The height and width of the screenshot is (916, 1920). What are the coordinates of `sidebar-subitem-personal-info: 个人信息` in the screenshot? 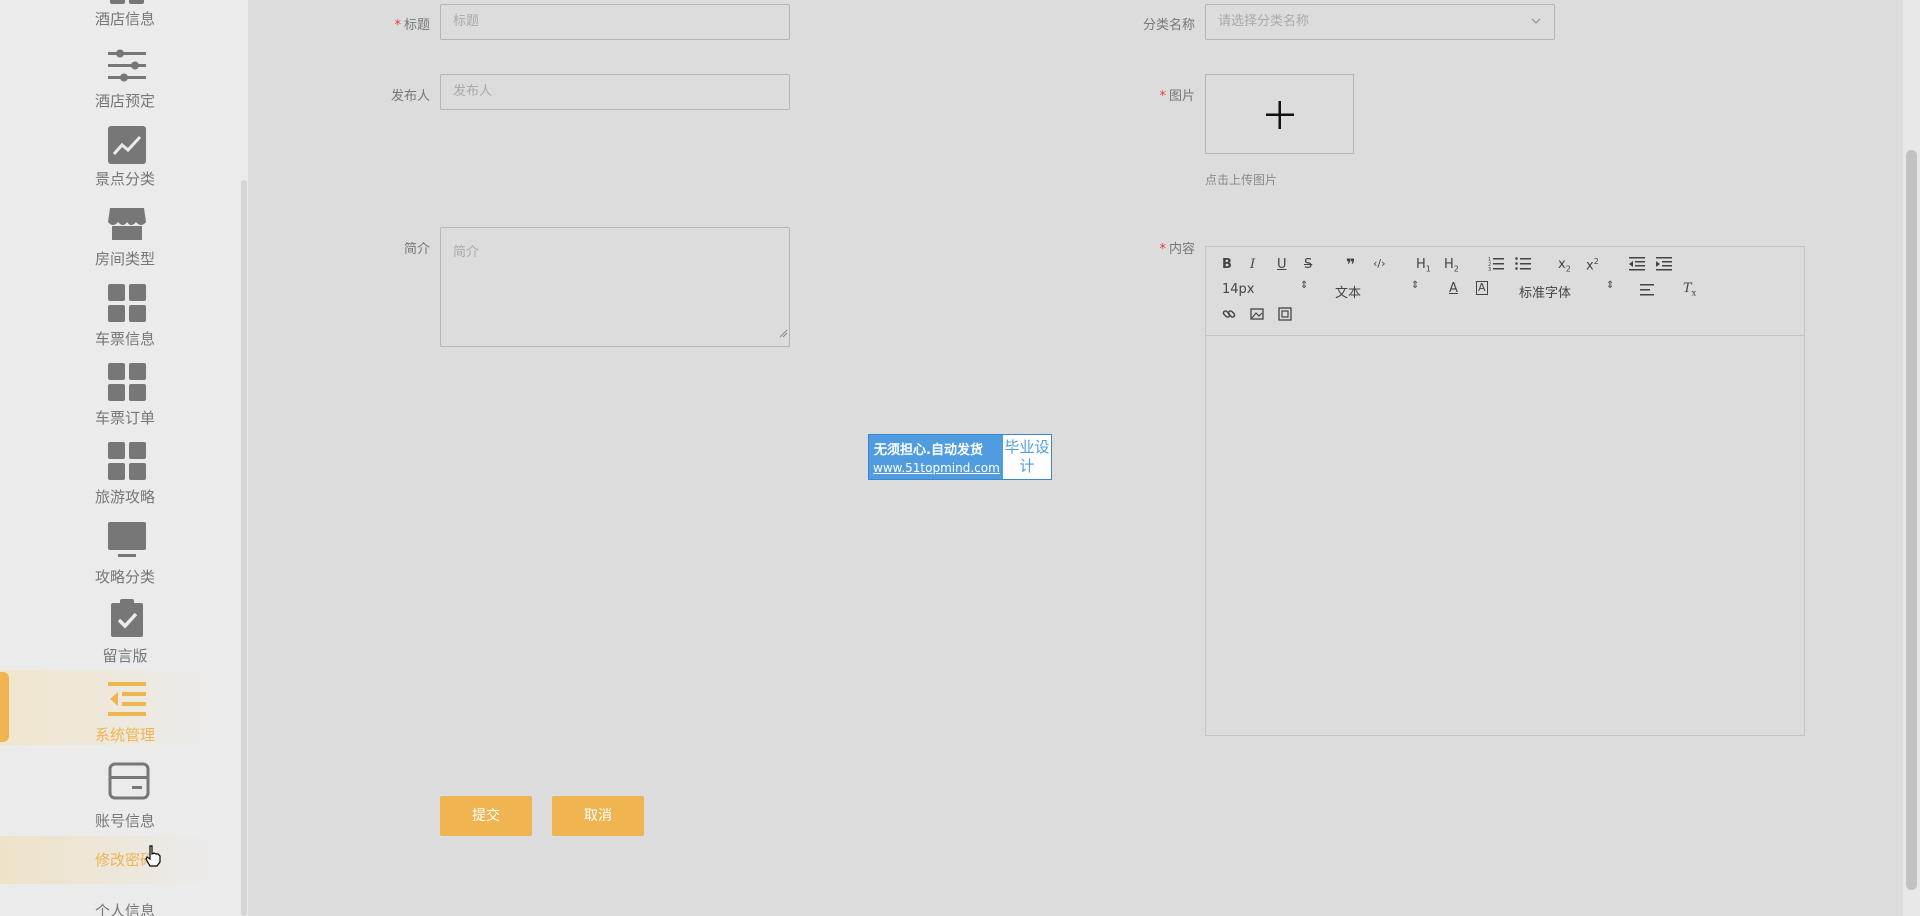 It's located at (124, 907).